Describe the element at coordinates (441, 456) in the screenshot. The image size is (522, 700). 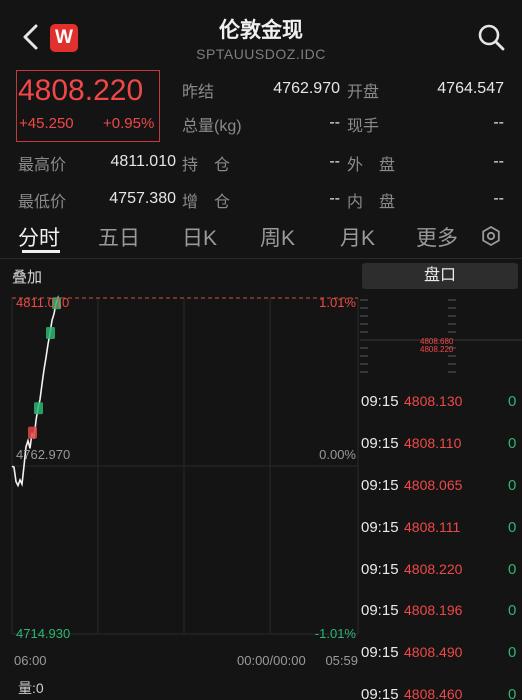
I see `tick-row: 09:15 4808.110 0` at that location.